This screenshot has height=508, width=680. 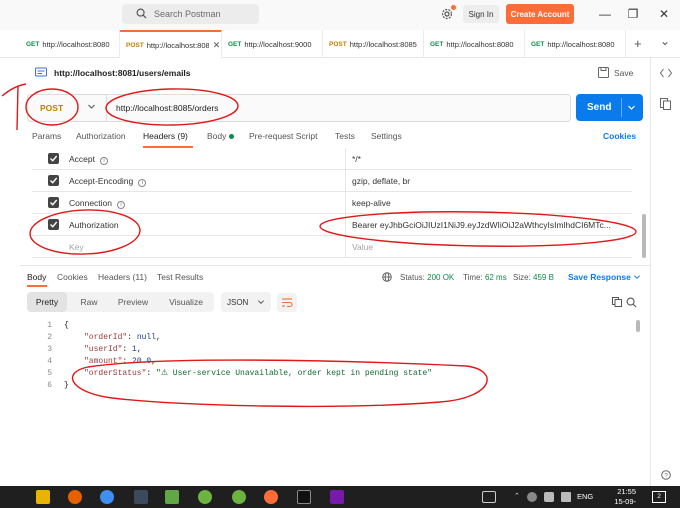 I want to click on documentation-icon, so click(x=665, y=104).